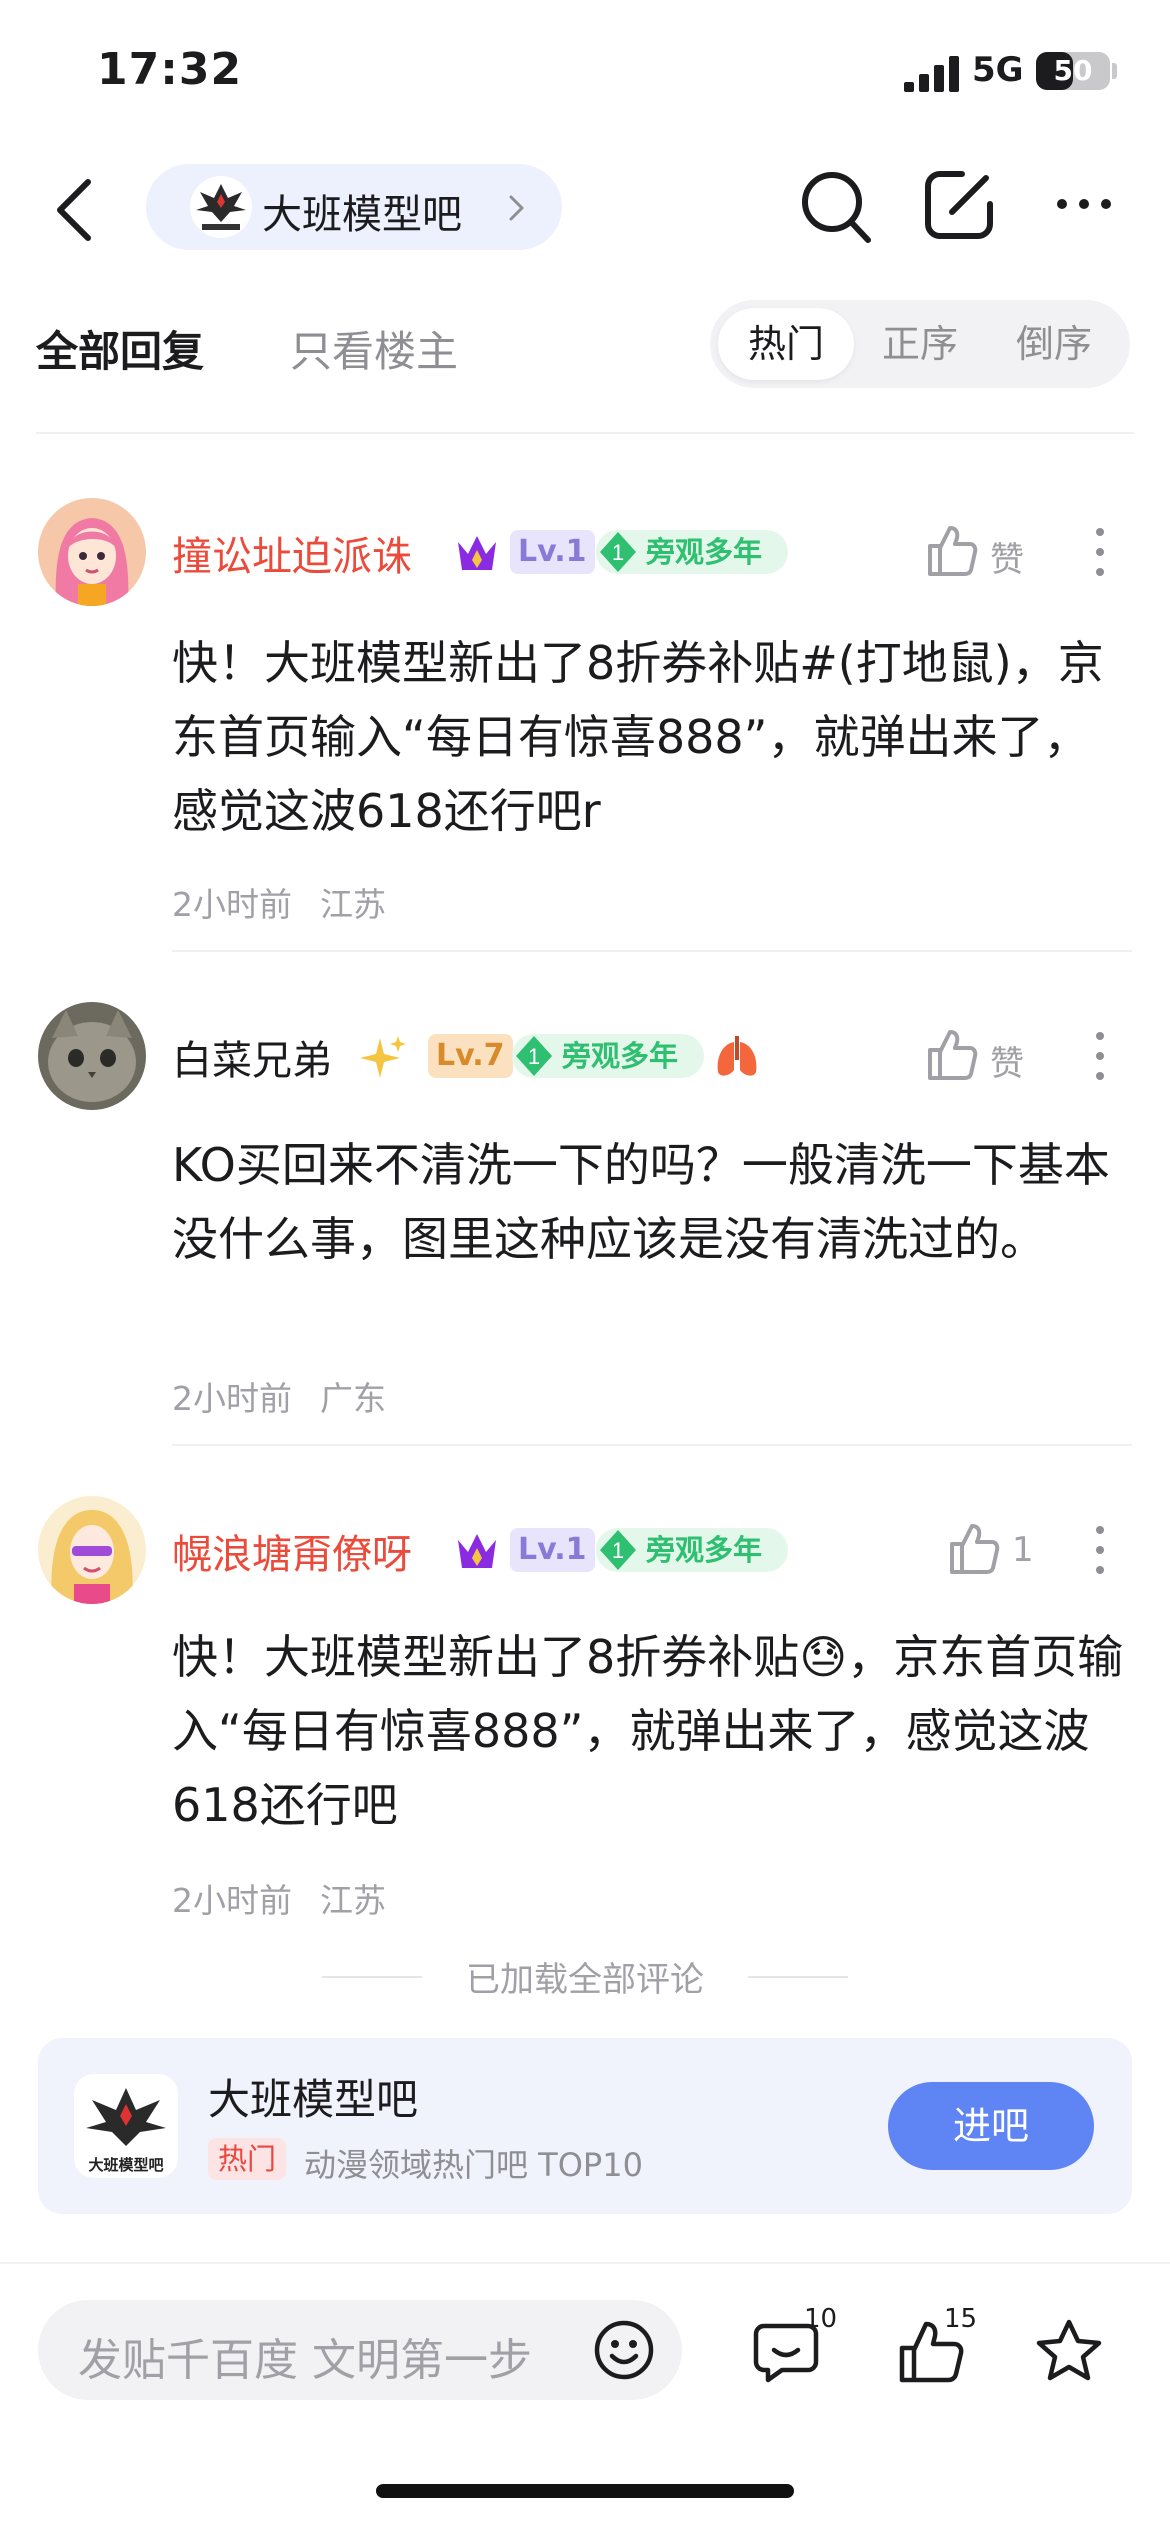 The height and width of the screenshot is (2532, 1170). Describe the element at coordinates (1054, 344) in the screenshot. I see `sort-descending: 倒序` at that location.